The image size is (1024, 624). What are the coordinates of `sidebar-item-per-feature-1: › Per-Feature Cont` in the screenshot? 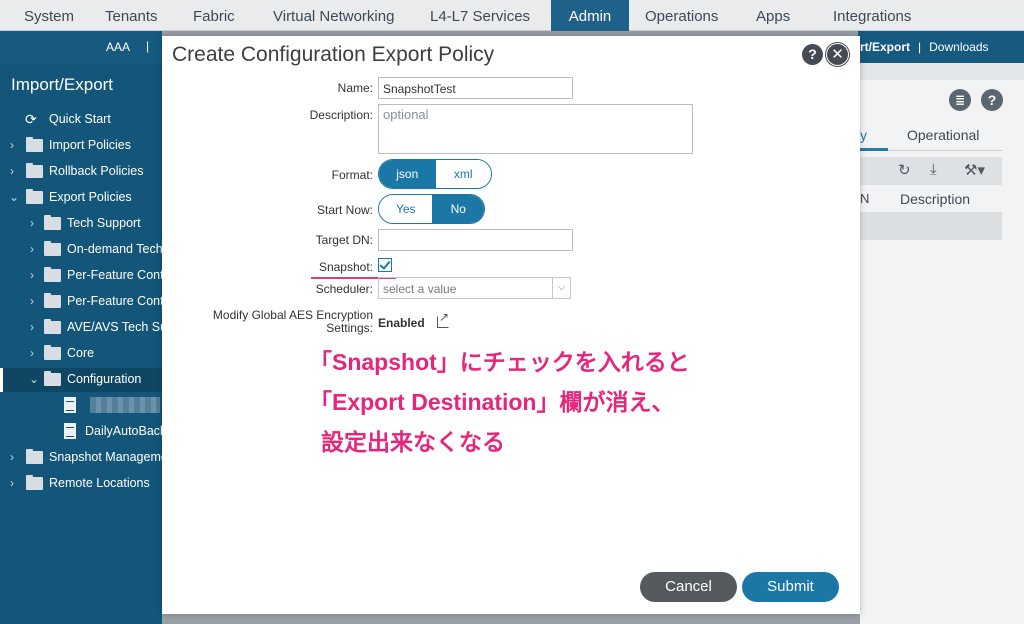 It's located at (81, 276).